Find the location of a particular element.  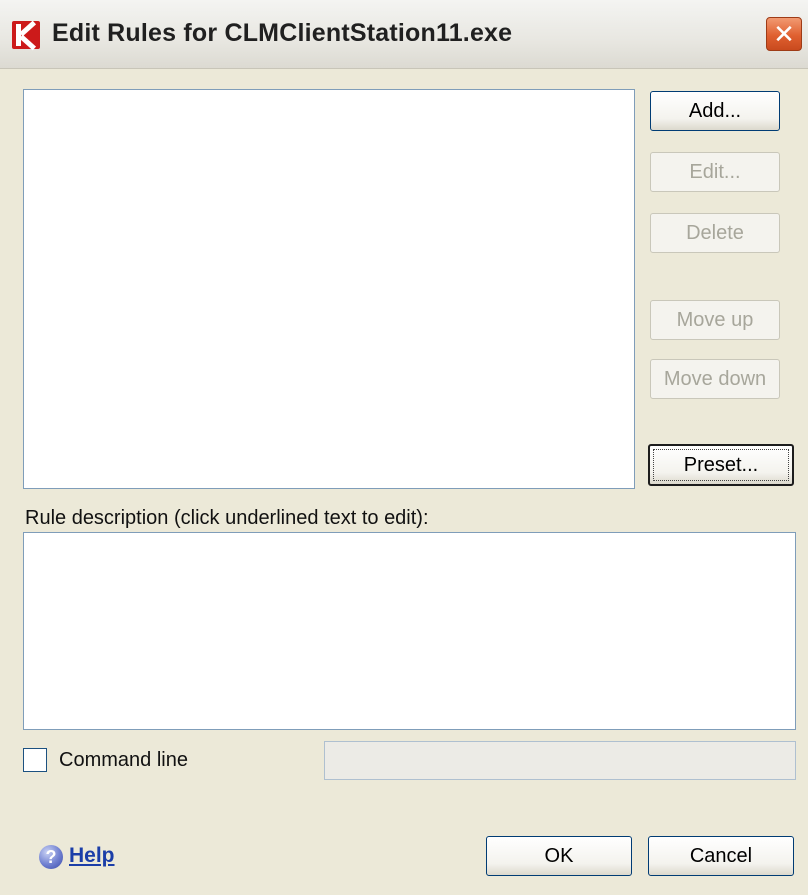

move-up-button-label: Move up is located at coordinates (715, 320).